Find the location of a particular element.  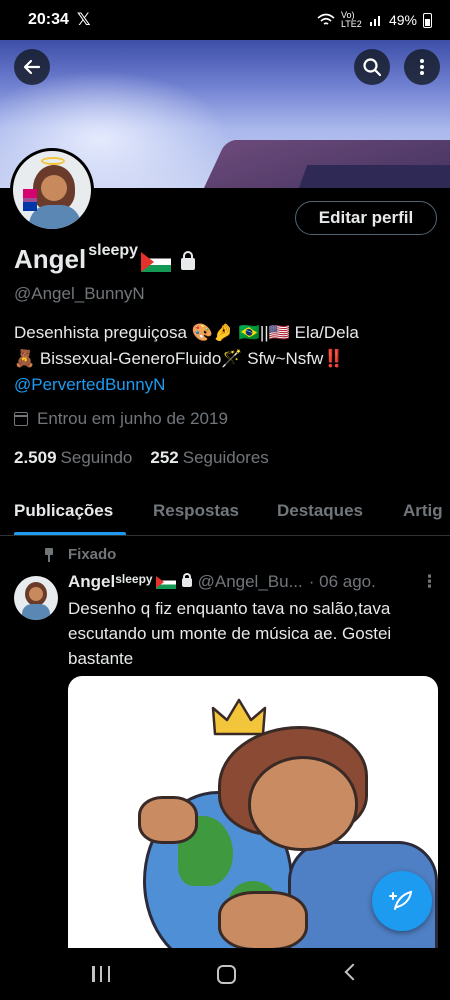

calendar-icon is located at coordinates (21, 419).